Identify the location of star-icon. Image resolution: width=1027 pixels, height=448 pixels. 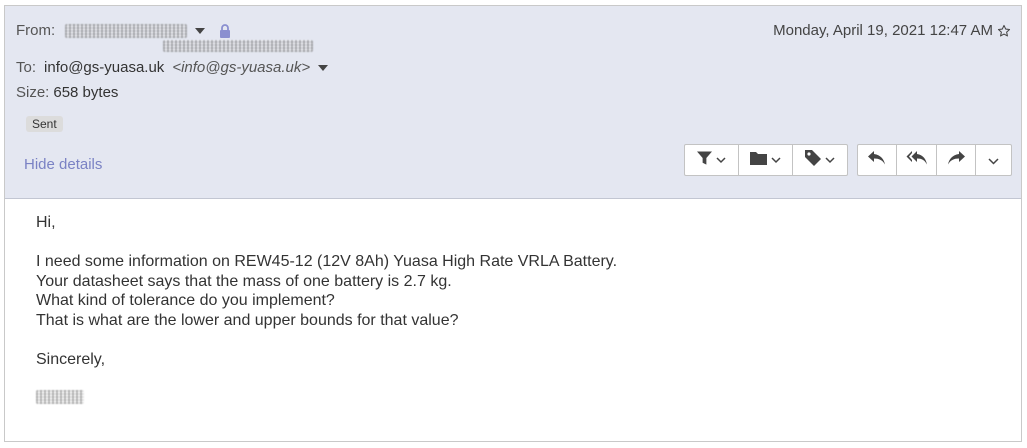
(1004, 31).